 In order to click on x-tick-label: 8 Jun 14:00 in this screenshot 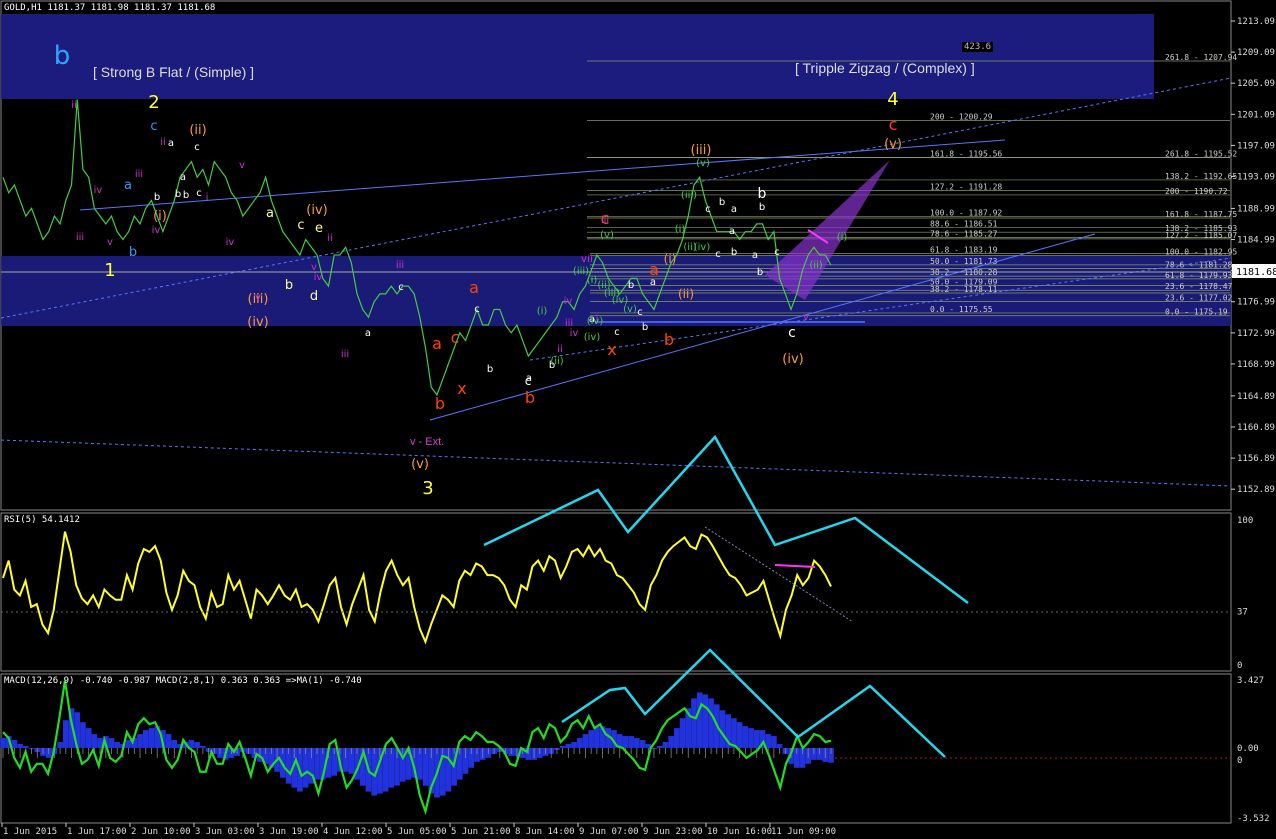, I will do `click(545, 832)`.